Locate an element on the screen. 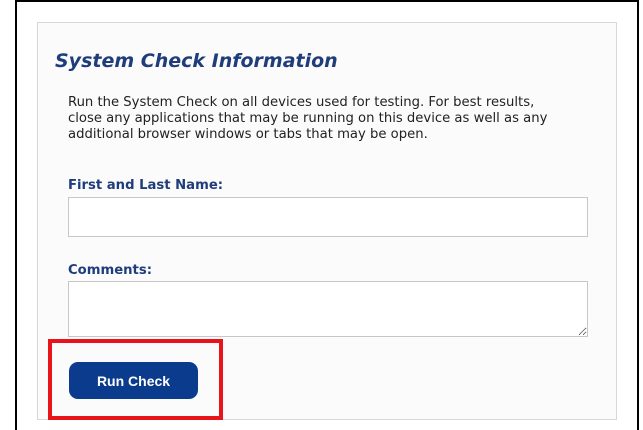  comments-field is located at coordinates (328, 309).